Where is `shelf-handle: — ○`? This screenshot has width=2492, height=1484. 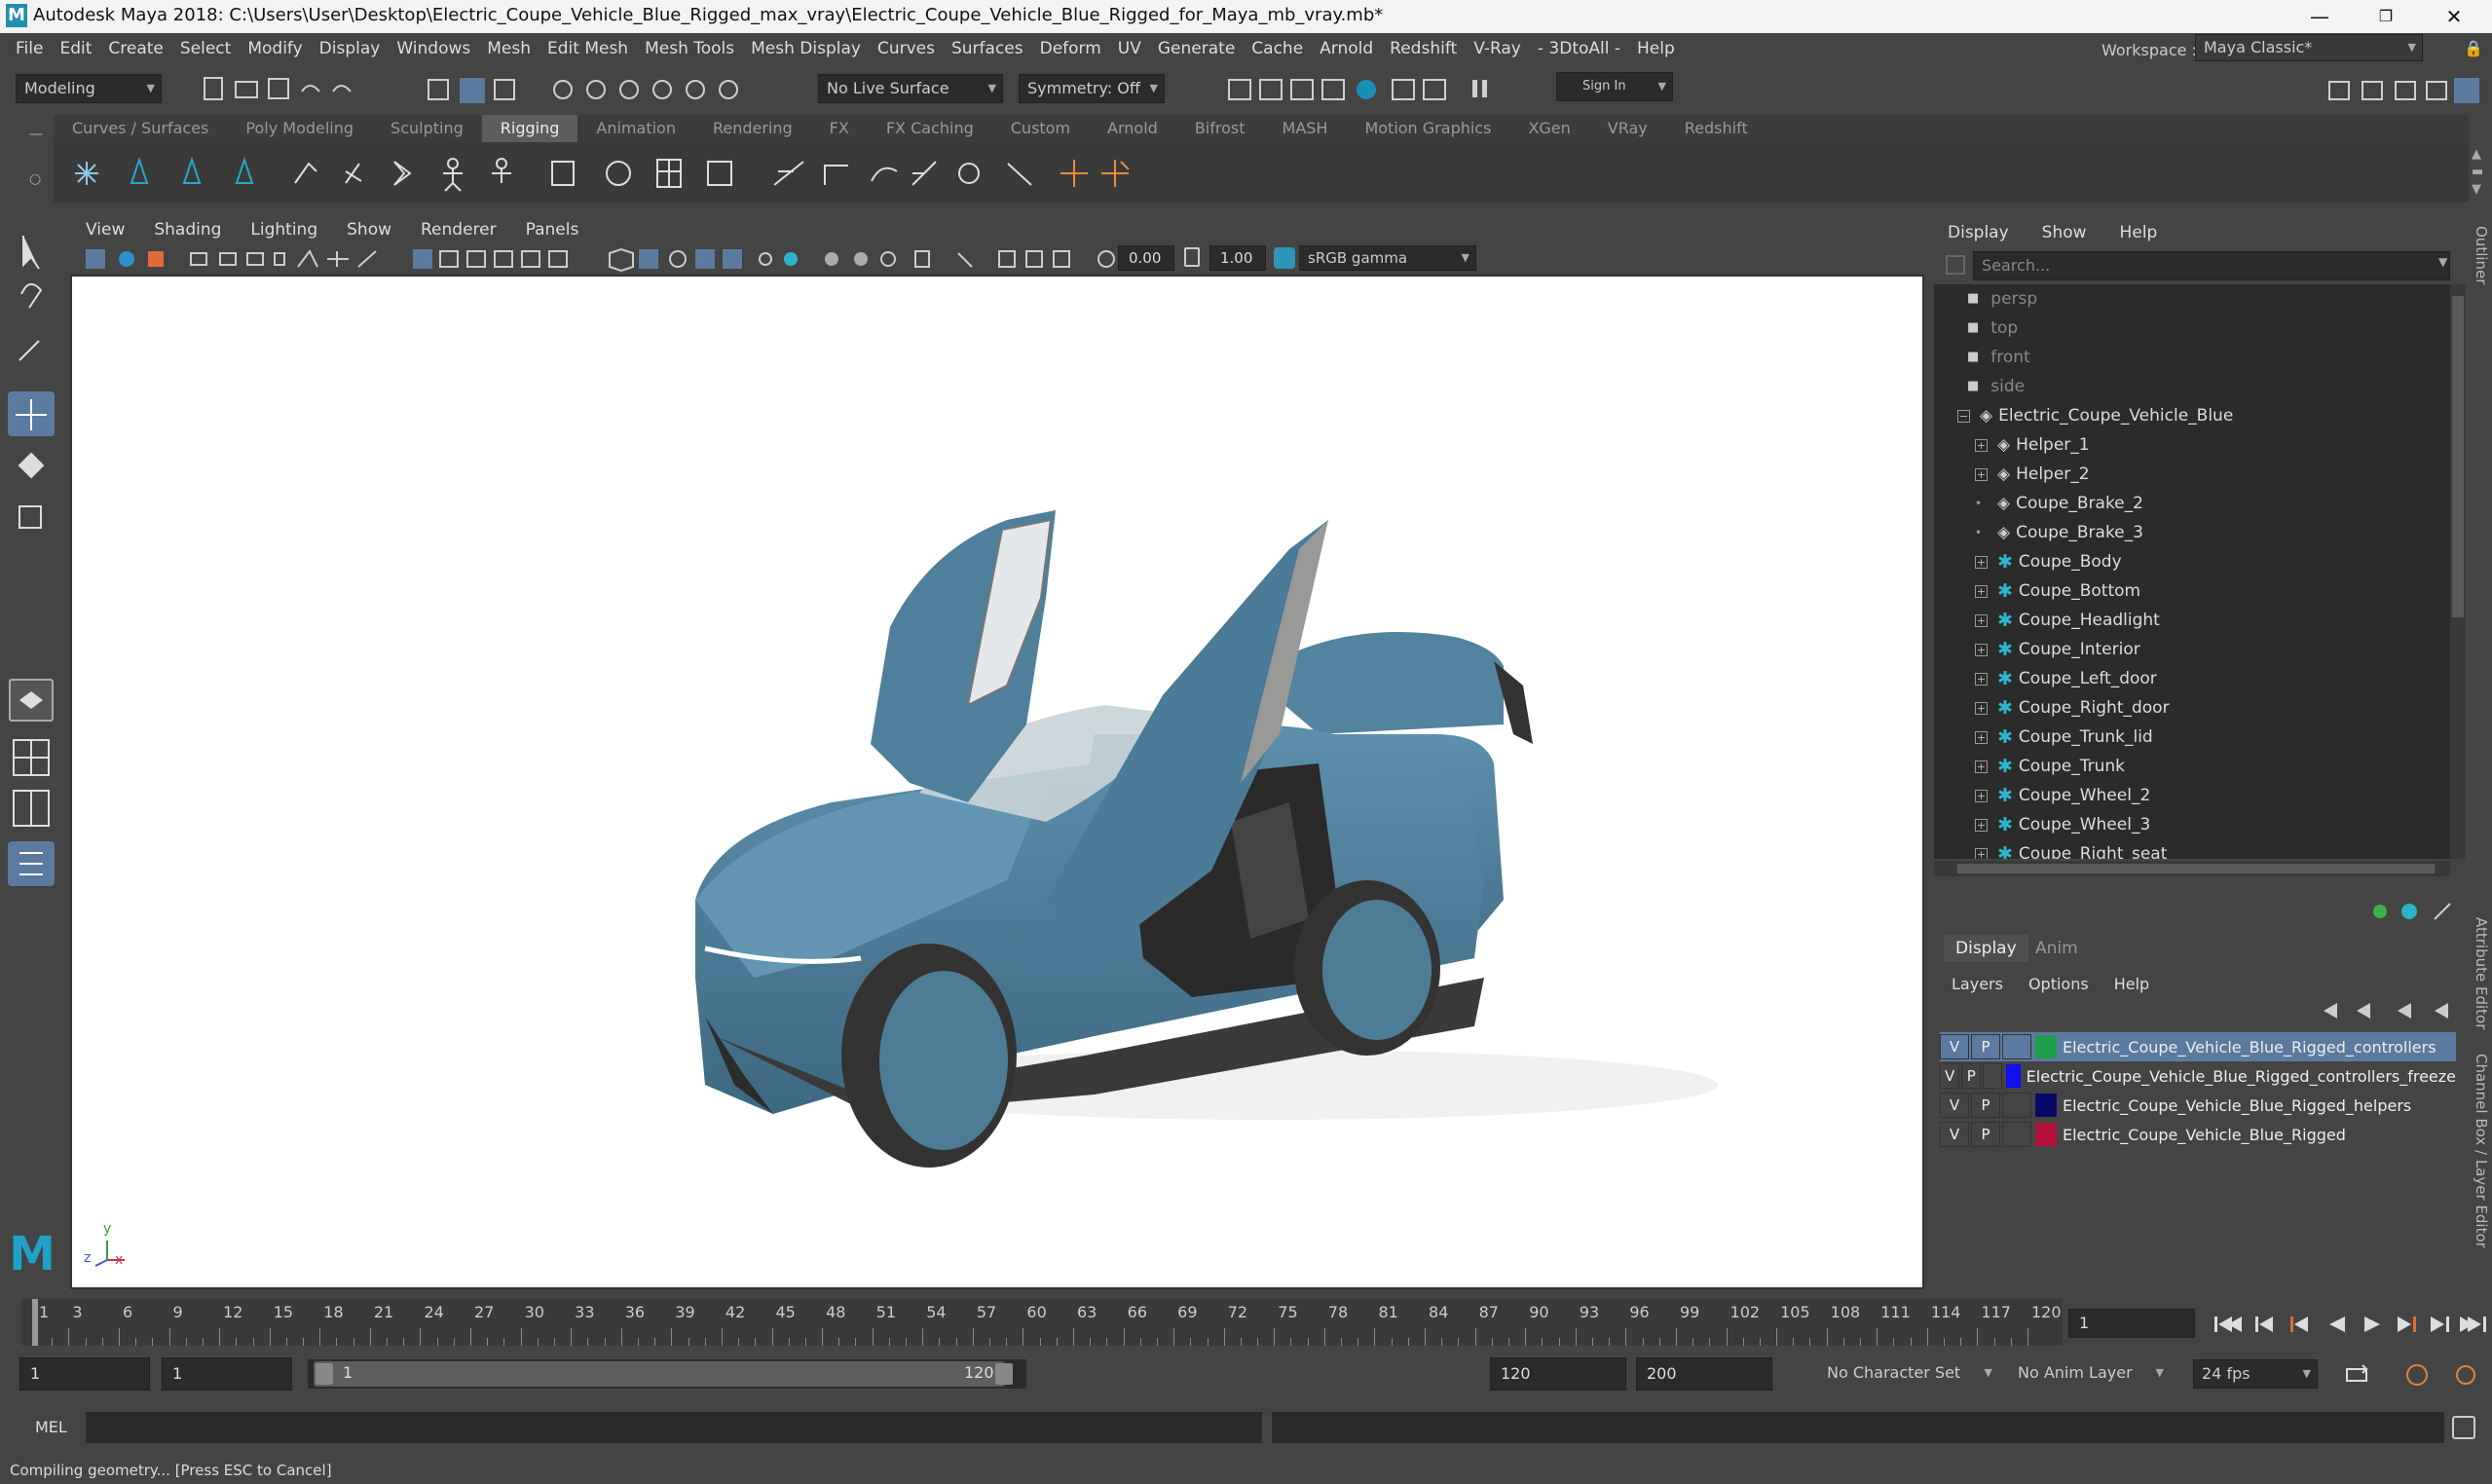
shelf-handle: — ○ is located at coordinates (36, 165).